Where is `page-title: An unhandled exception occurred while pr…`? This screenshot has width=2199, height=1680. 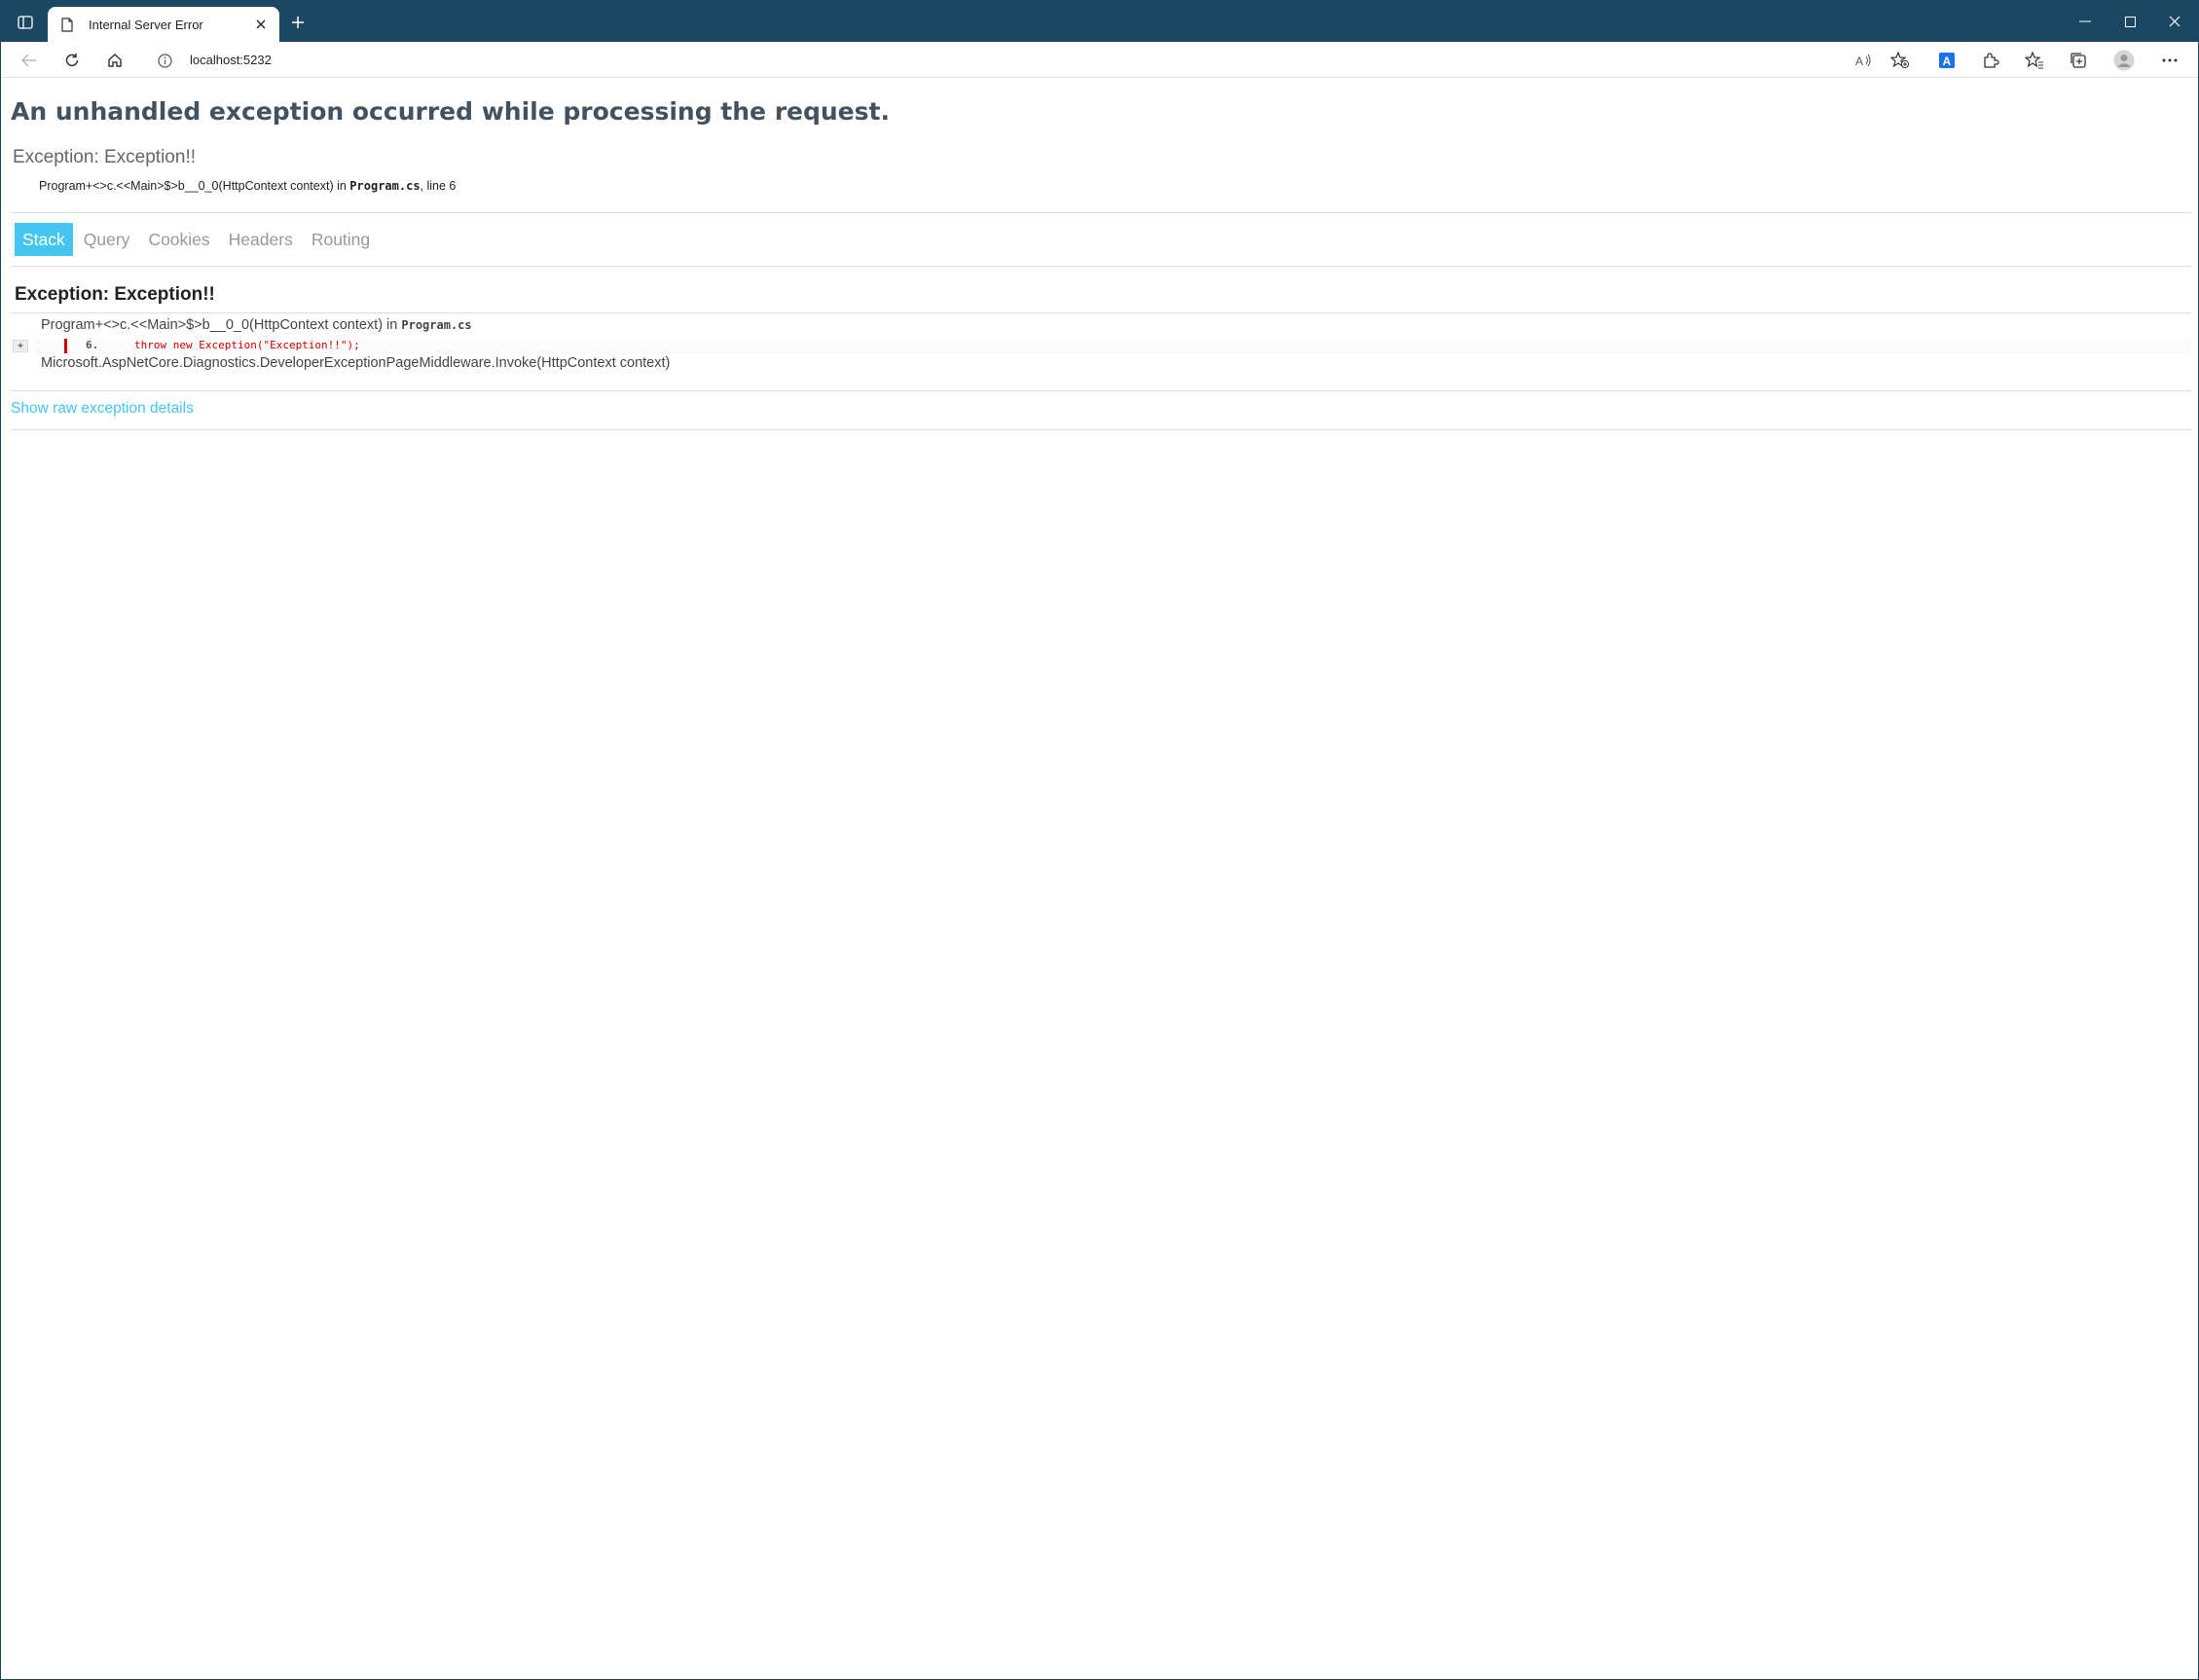 page-title: An unhandled exception occurred while pr… is located at coordinates (451, 111).